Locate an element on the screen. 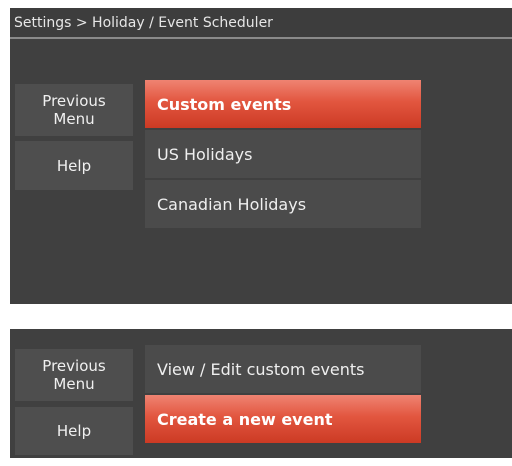 The width and height of the screenshot is (512, 466). menu-item-label: Create a new event is located at coordinates (245, 419).